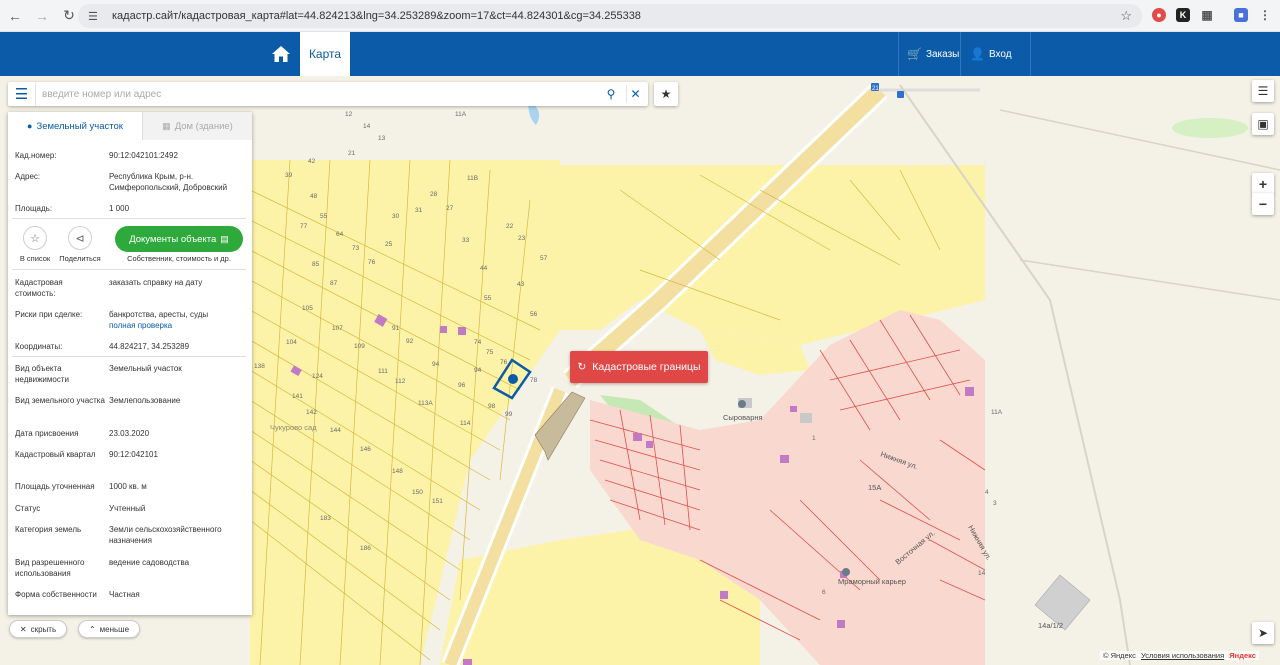 This screenshot has width=1280, height=665. I want to click on documents-button-label: Документы объекта, so click(173, 239).